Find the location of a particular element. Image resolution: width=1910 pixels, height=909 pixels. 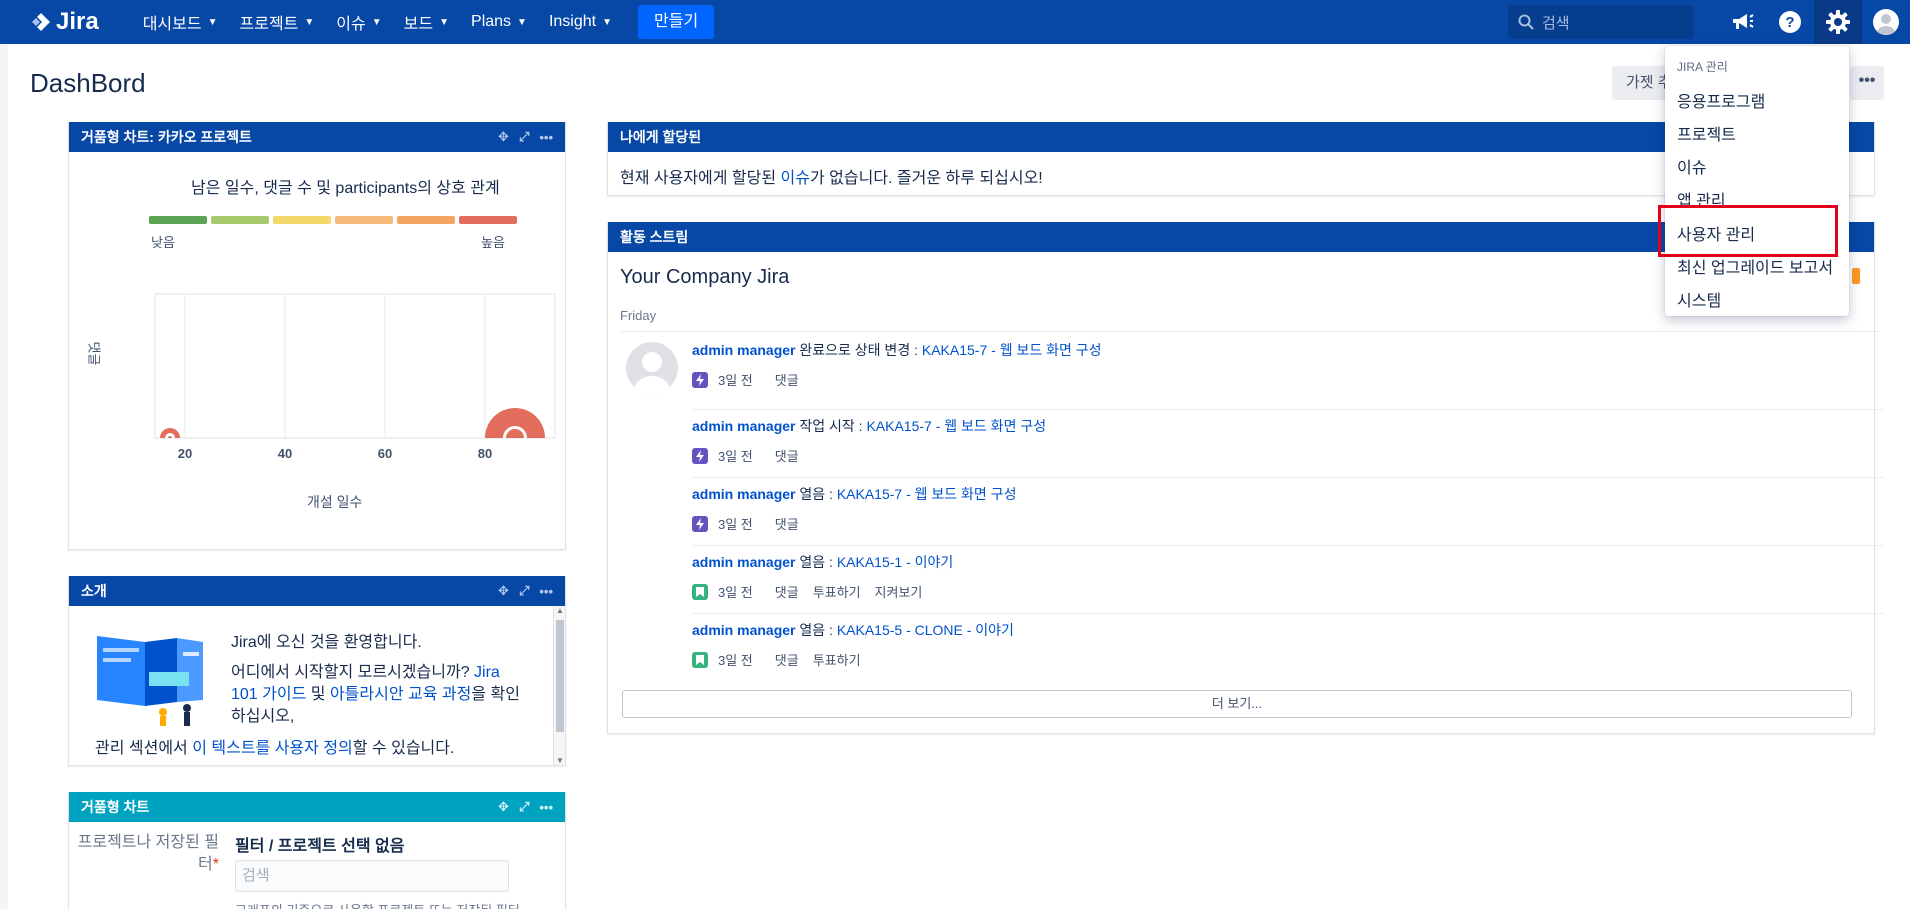

nav-menu: 대시보드 ▼ 프로젝트 ▼ 이슈 ▼ 보드 ▼ Plans ▼ Insight ▼ 만들기 is located at coordinates (429, 22).